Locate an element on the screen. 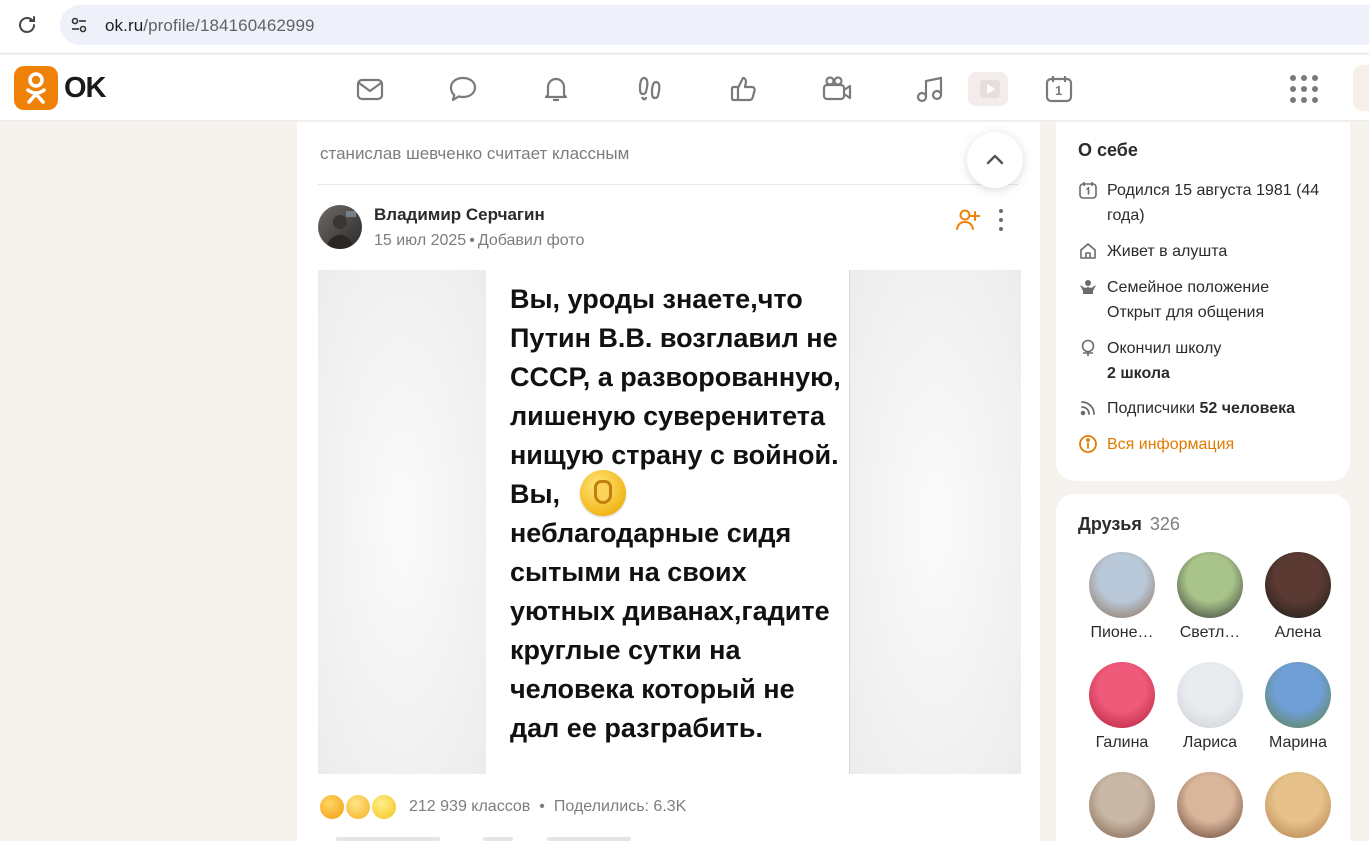 Image resolution: width=1369 pixels, height=841 pixels. chevron-up-icon is located at coordinates (995, 159).